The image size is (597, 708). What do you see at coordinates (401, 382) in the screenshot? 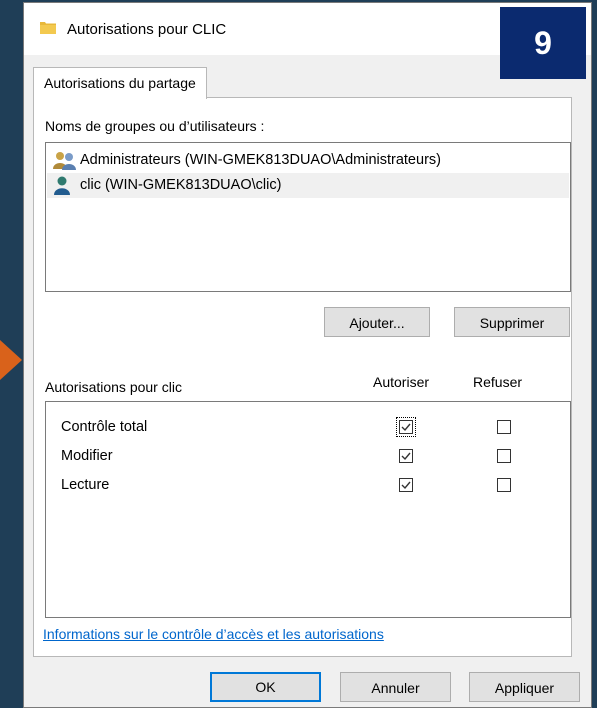
I see `allow-header: Autoriser` at bounding box center [401, 382].